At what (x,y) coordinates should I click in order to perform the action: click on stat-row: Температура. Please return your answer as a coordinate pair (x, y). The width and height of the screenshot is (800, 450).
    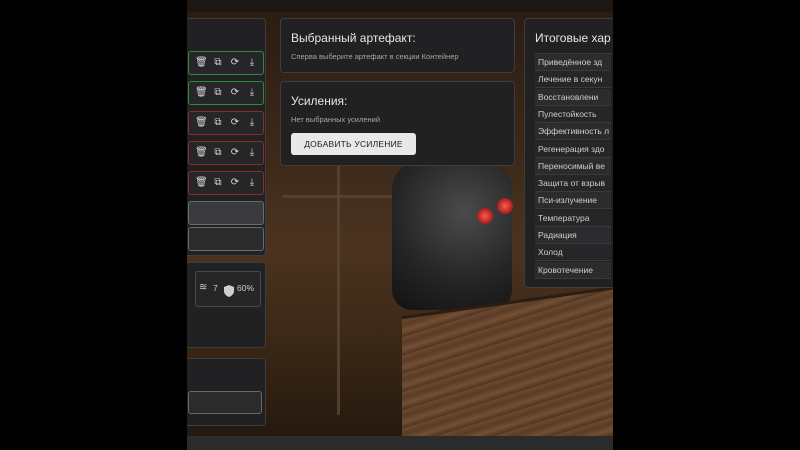
    Looking at the image, I should click on (573, 218).